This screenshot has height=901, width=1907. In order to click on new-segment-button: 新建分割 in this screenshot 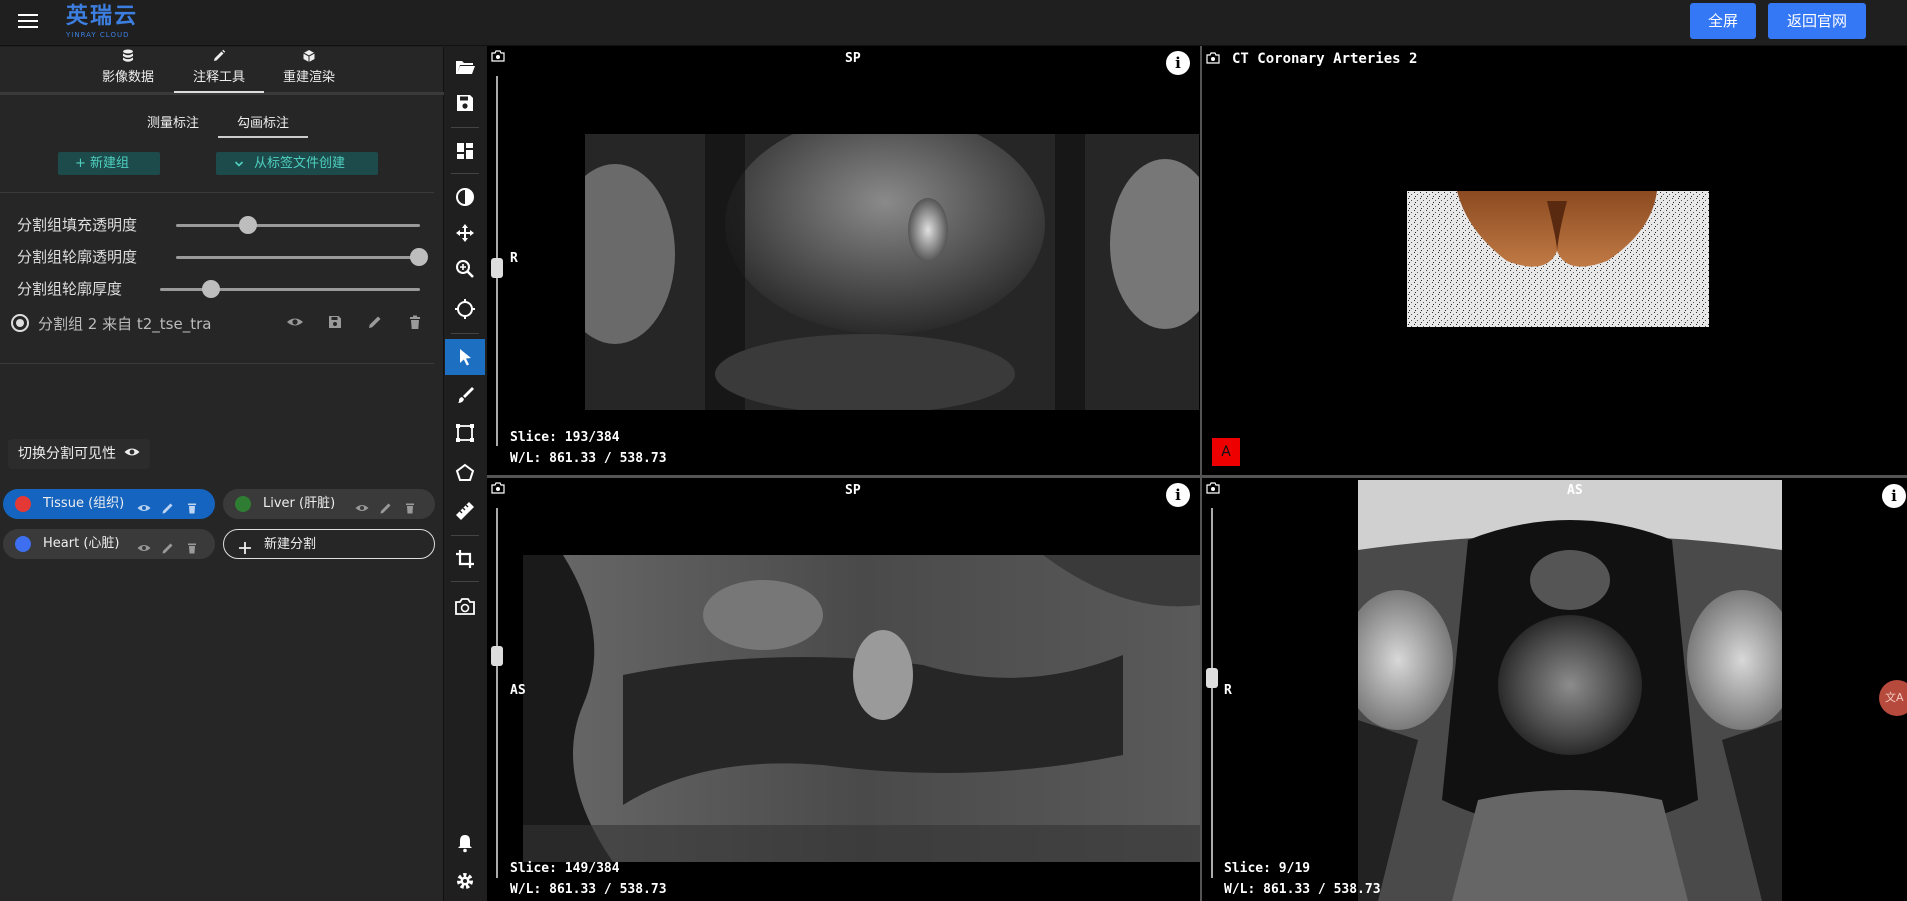, I will do `click(329, 544)`.